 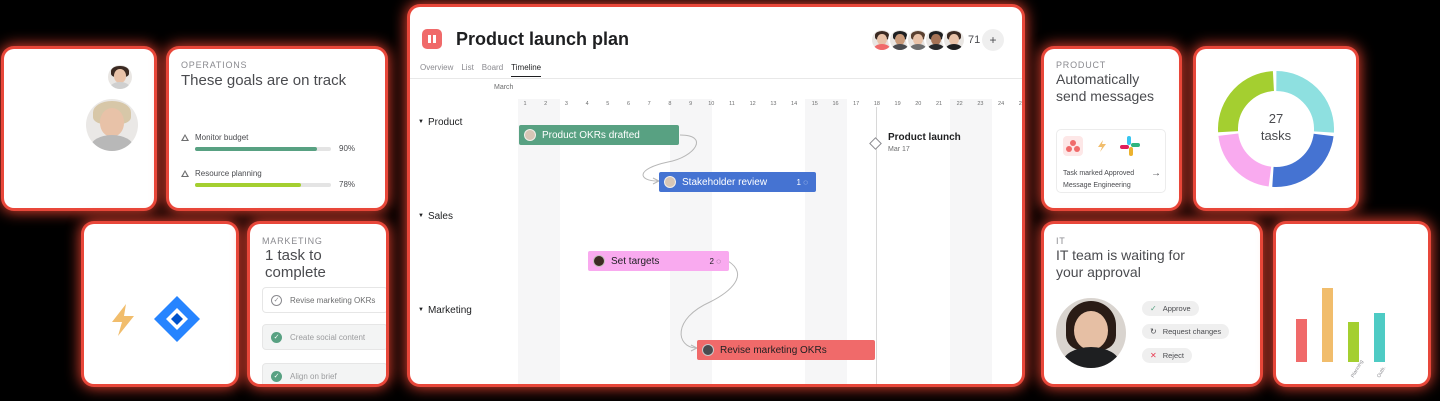 I want to click on card-eyebrow: PRODUCT, so click(x=1081, y=65).